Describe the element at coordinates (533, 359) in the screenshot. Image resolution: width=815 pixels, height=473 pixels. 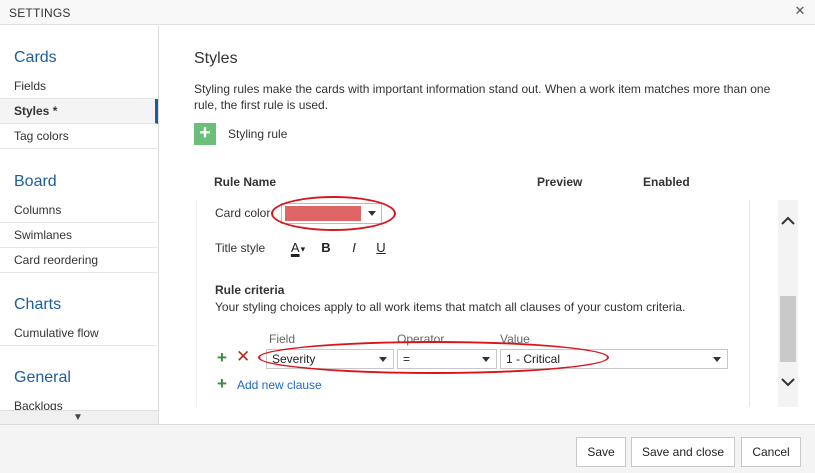
I see `clause-value-value: 1 - Critical` at that location.